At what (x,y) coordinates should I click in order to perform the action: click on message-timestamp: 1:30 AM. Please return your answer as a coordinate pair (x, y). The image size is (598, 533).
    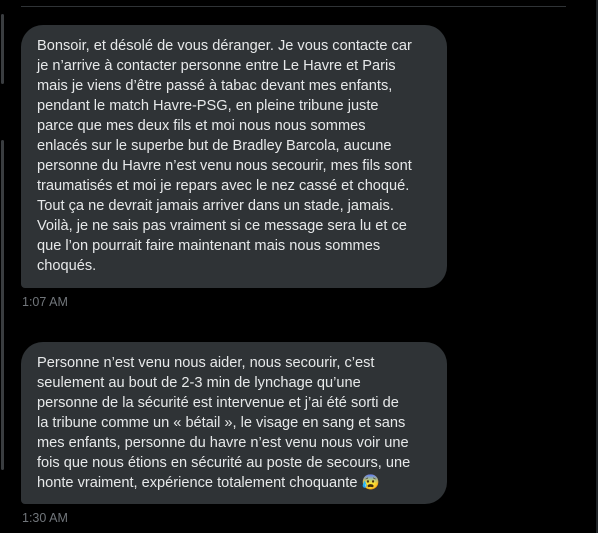
    Looking at the image, I should click on (45, 518).